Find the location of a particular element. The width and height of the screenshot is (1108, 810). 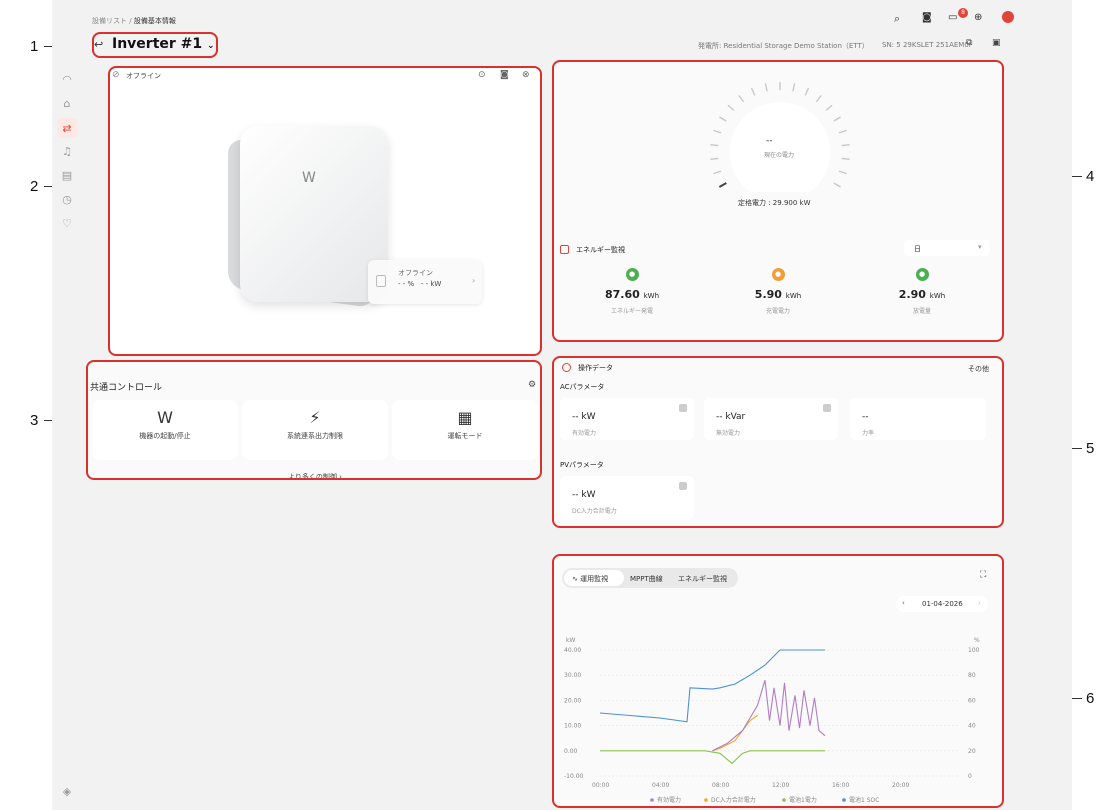

breadcrumb-current: 設備基本情報 is located at coordinates (154, 21).